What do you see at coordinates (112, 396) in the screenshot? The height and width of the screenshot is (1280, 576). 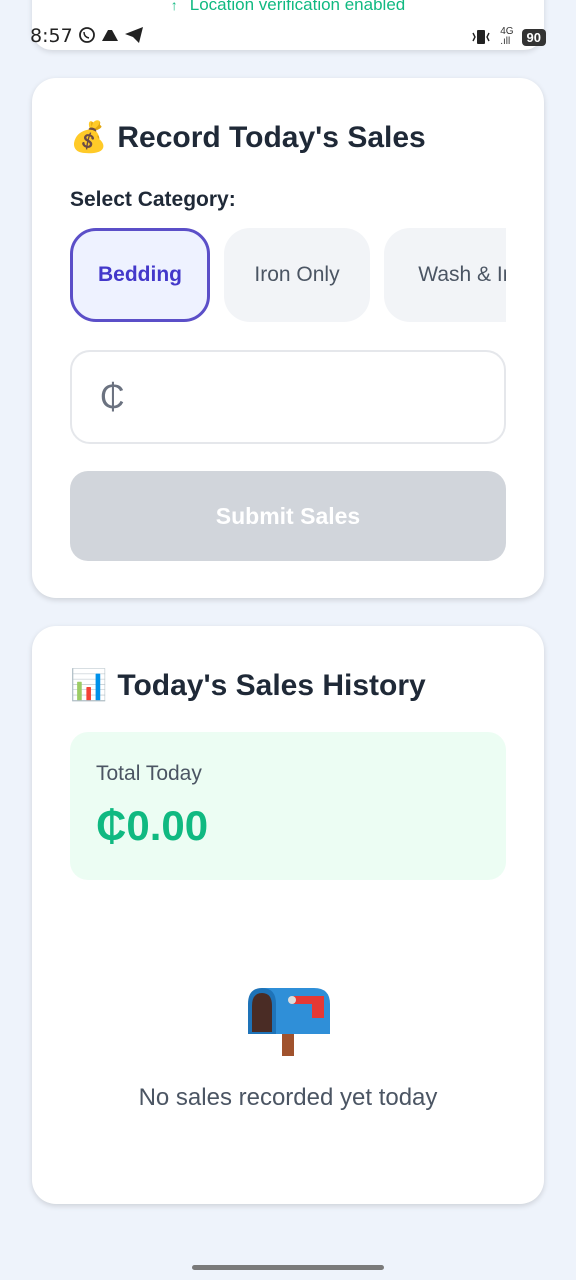 I see `currency-prefix: ₵` at bounding box center [112, 396].